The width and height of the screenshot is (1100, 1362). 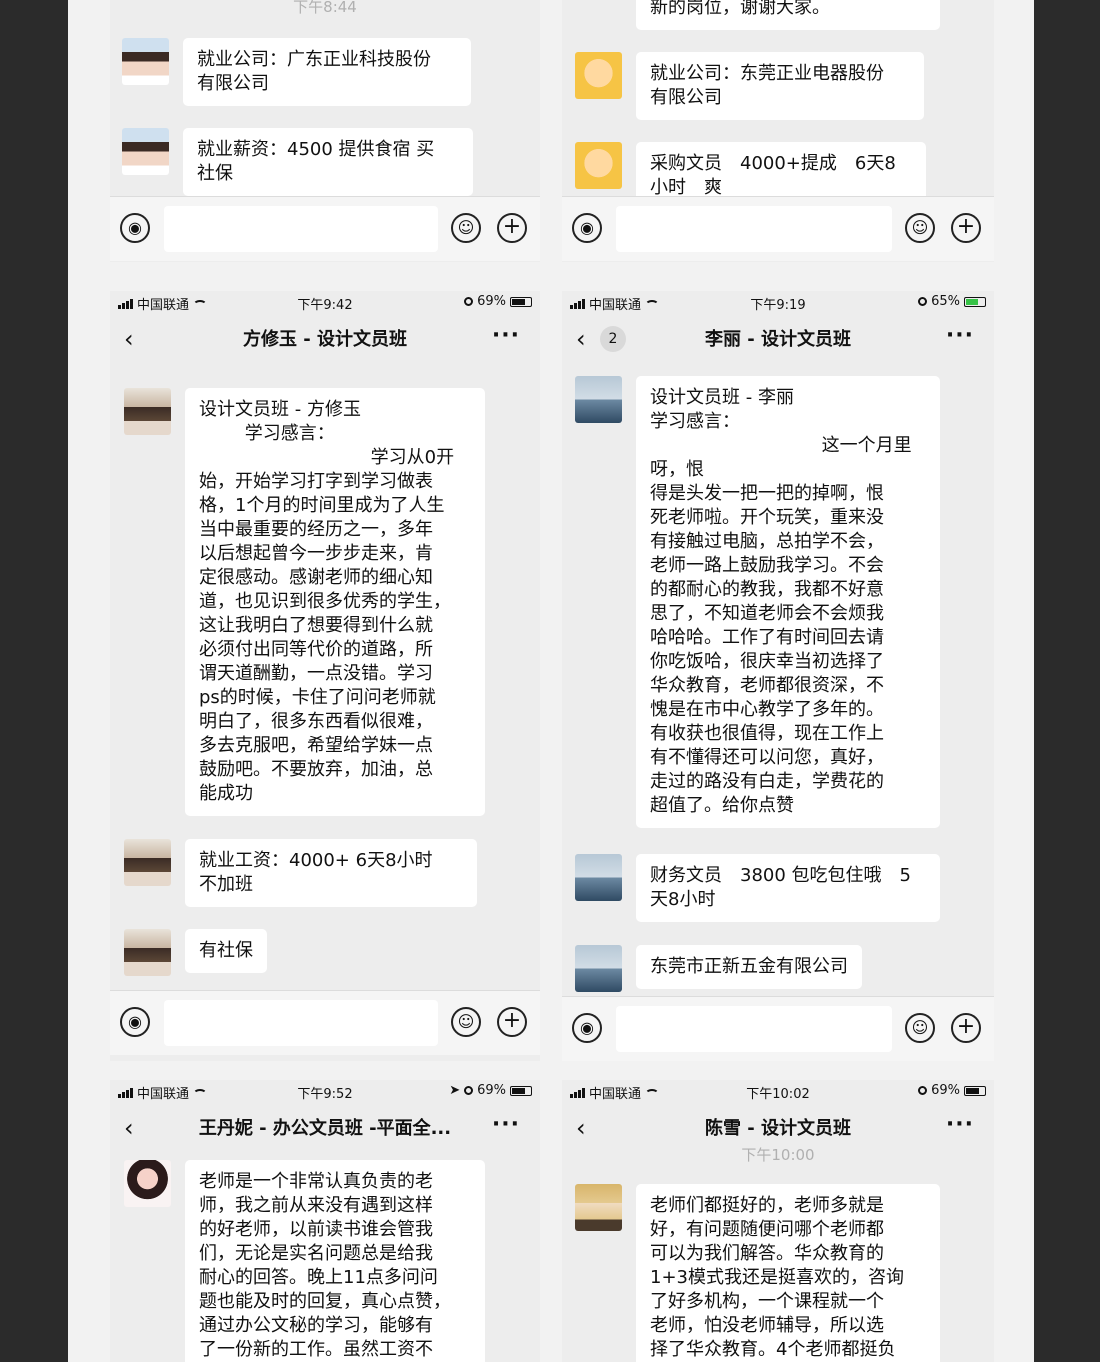 I want to click on battery-percent: 65%, so click(x=945, y=301).